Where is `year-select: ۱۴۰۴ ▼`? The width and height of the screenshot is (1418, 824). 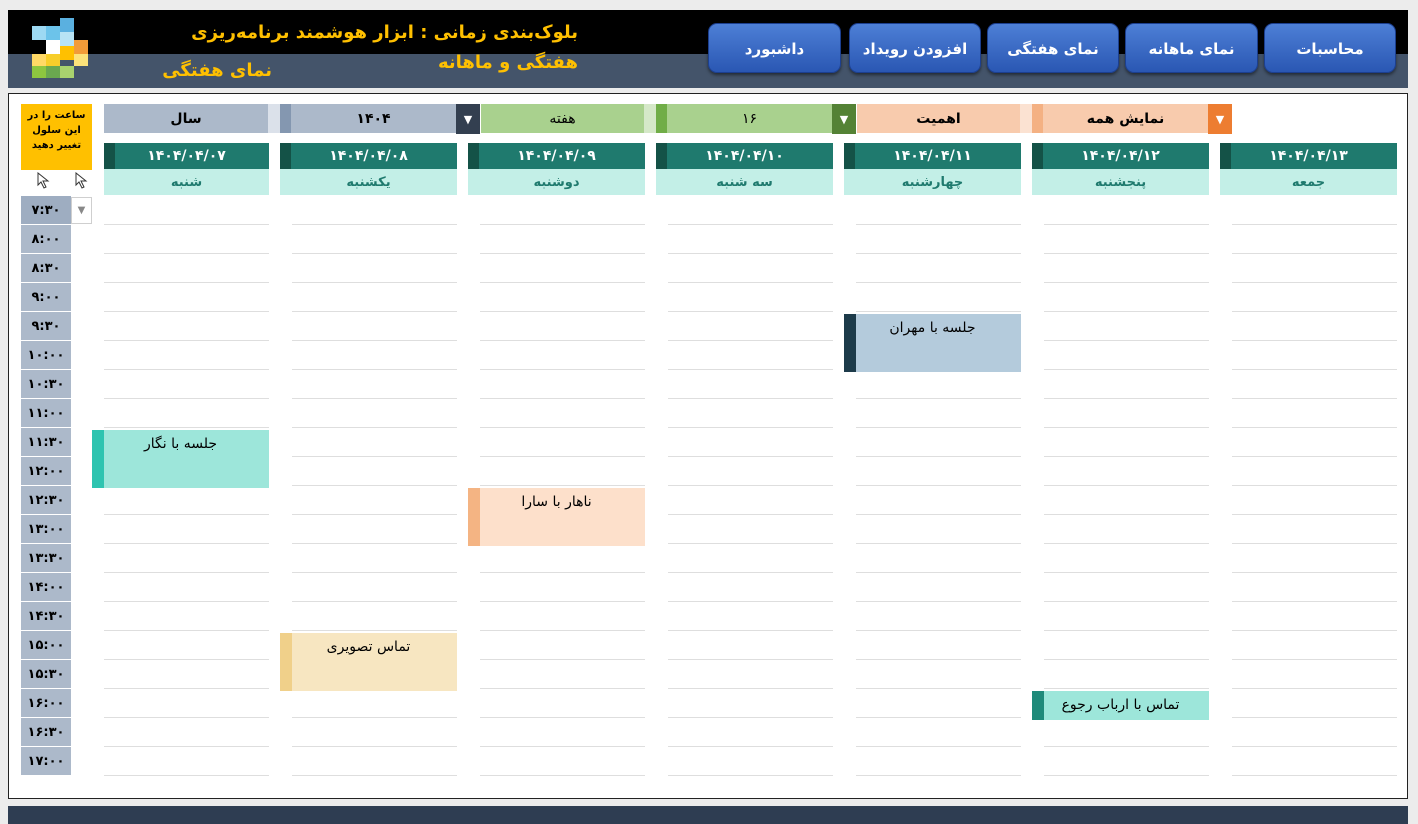 year-select: ۱۴۰۴ ▼ is located at coordinates (380, 119).